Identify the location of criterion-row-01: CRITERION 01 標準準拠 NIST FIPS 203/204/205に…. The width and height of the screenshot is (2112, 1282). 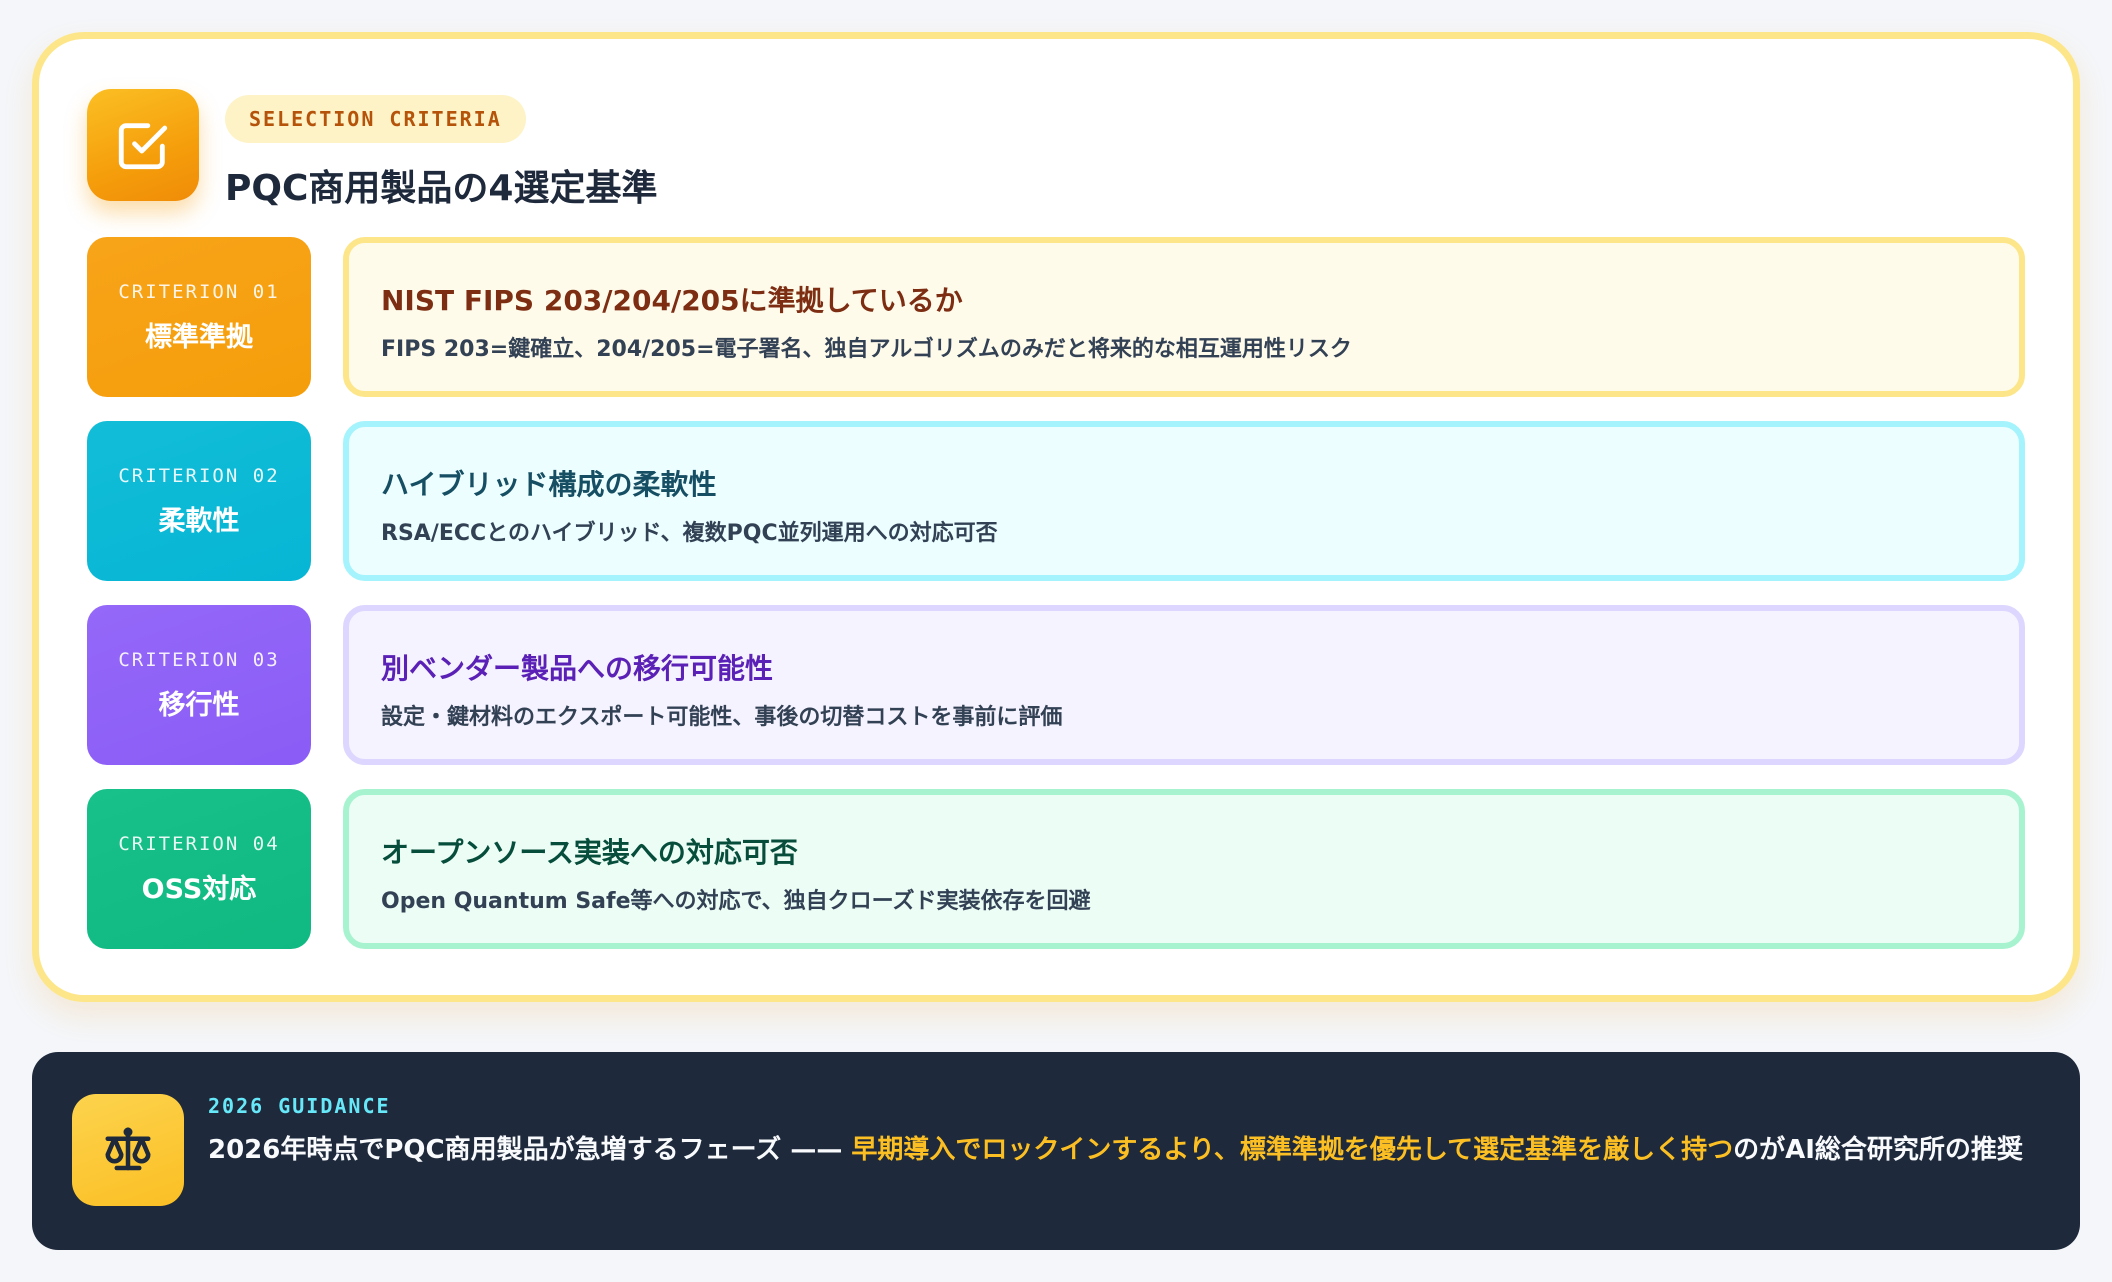
(1056, 317).